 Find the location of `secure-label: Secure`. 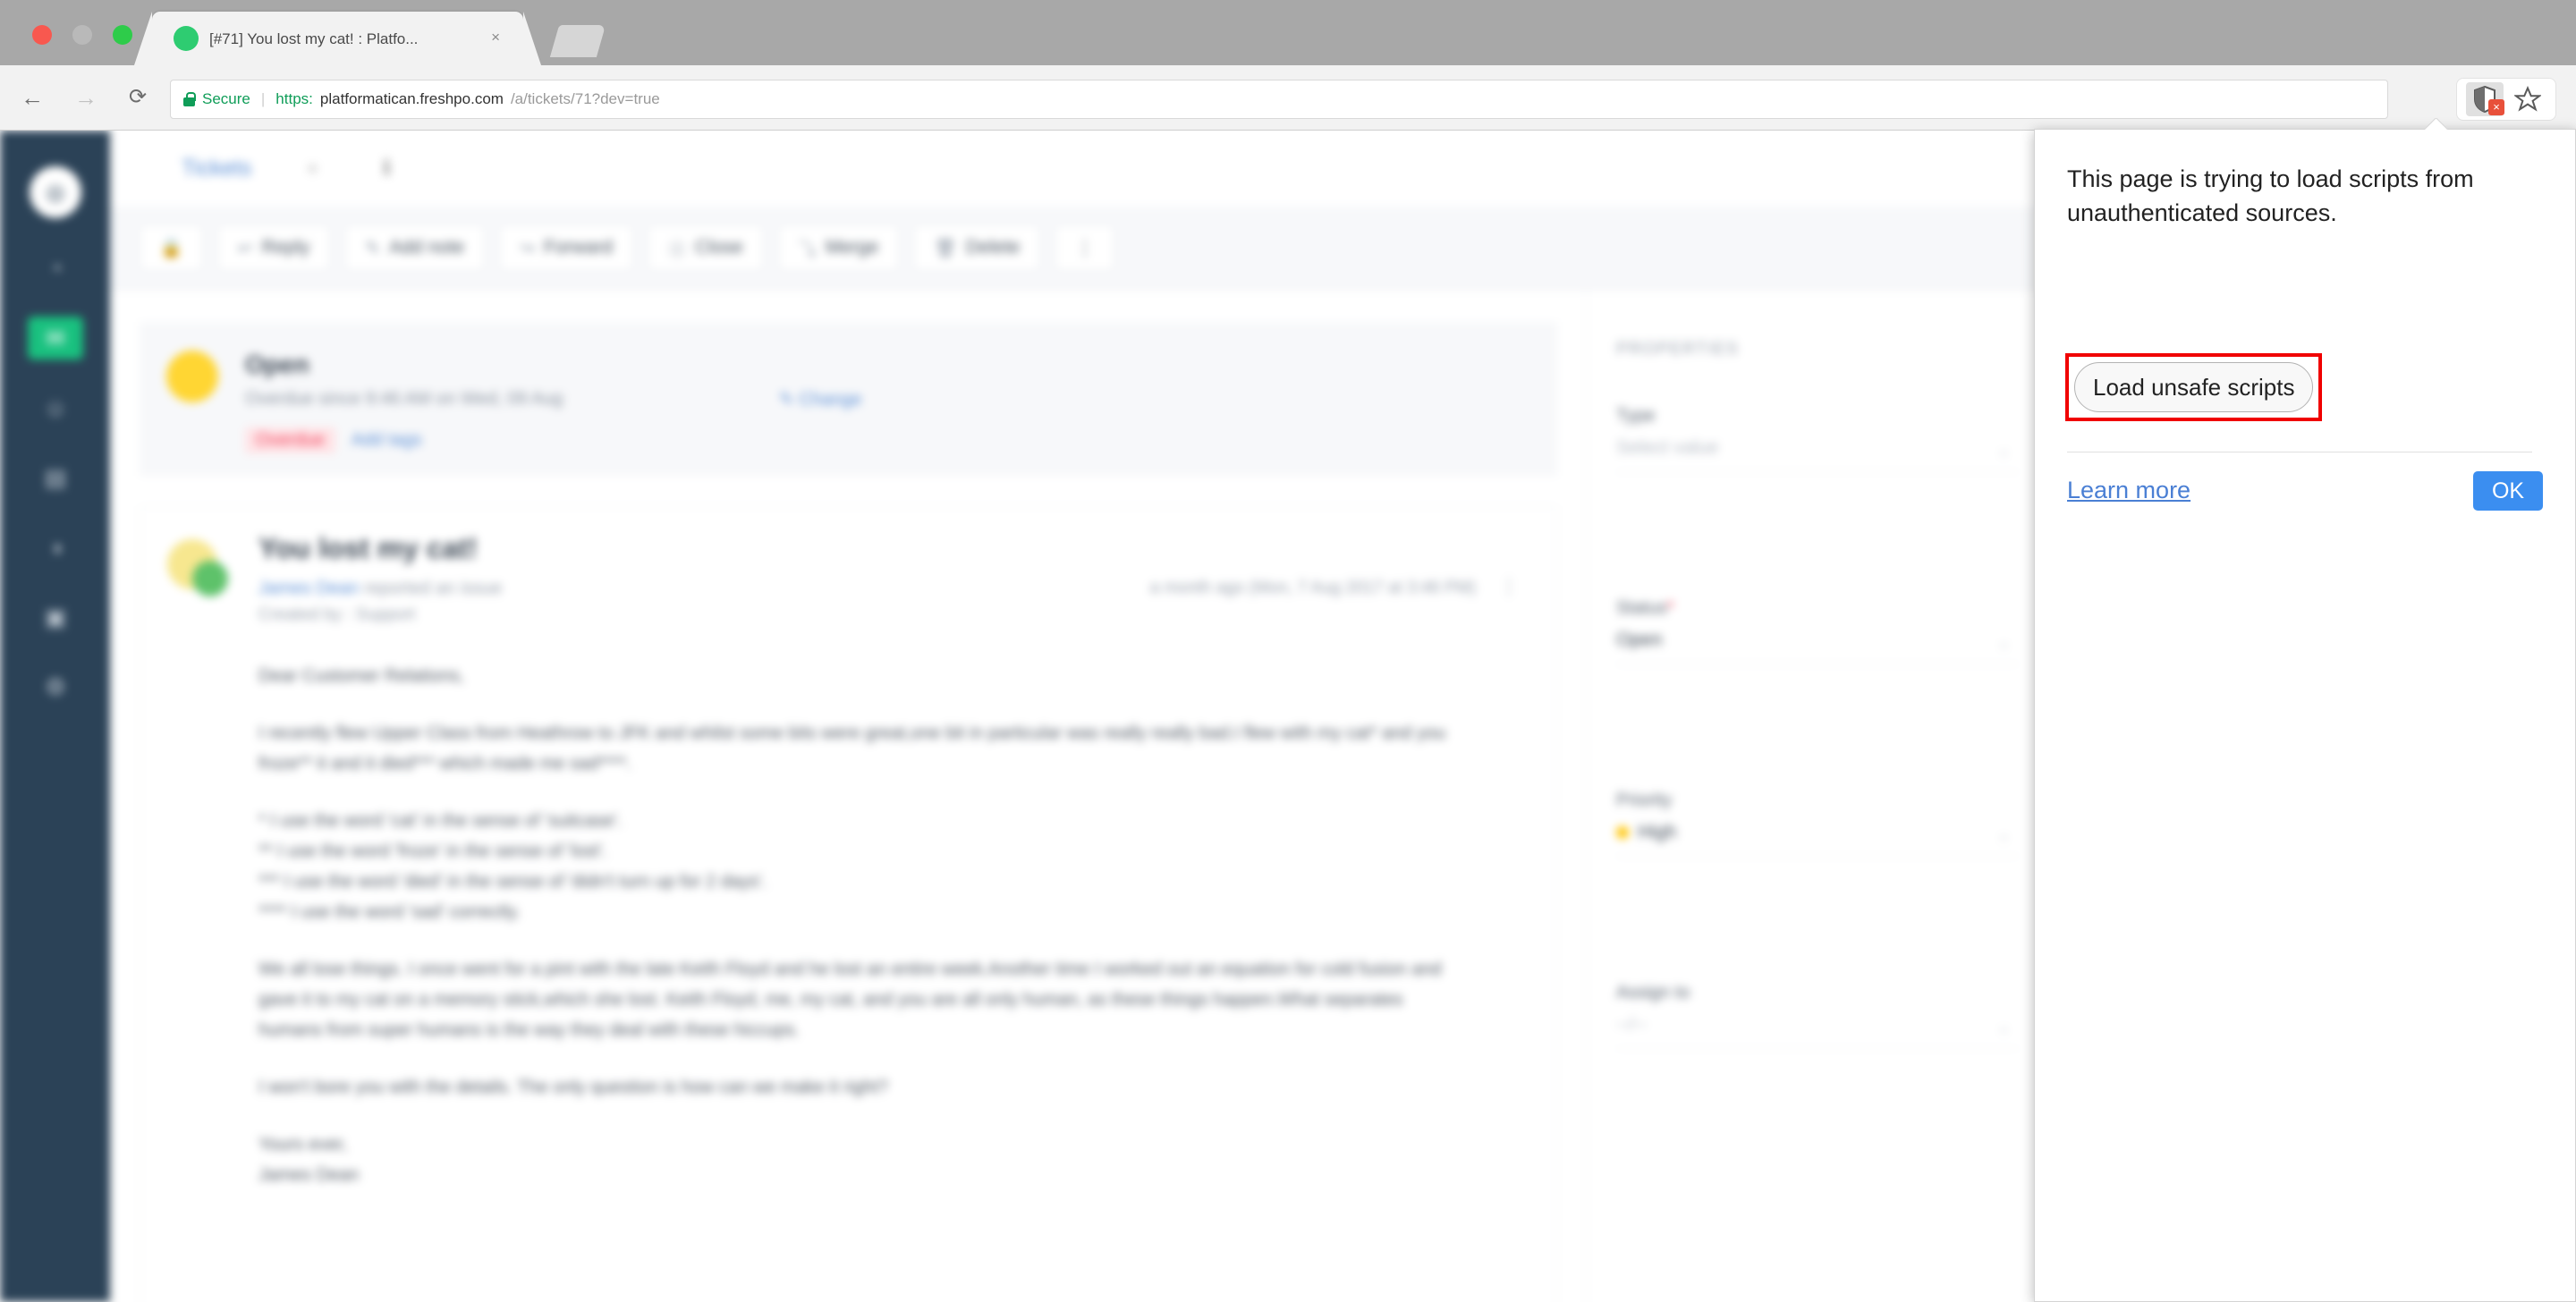

secure-label: Secure is located at coordinates (226, 98).